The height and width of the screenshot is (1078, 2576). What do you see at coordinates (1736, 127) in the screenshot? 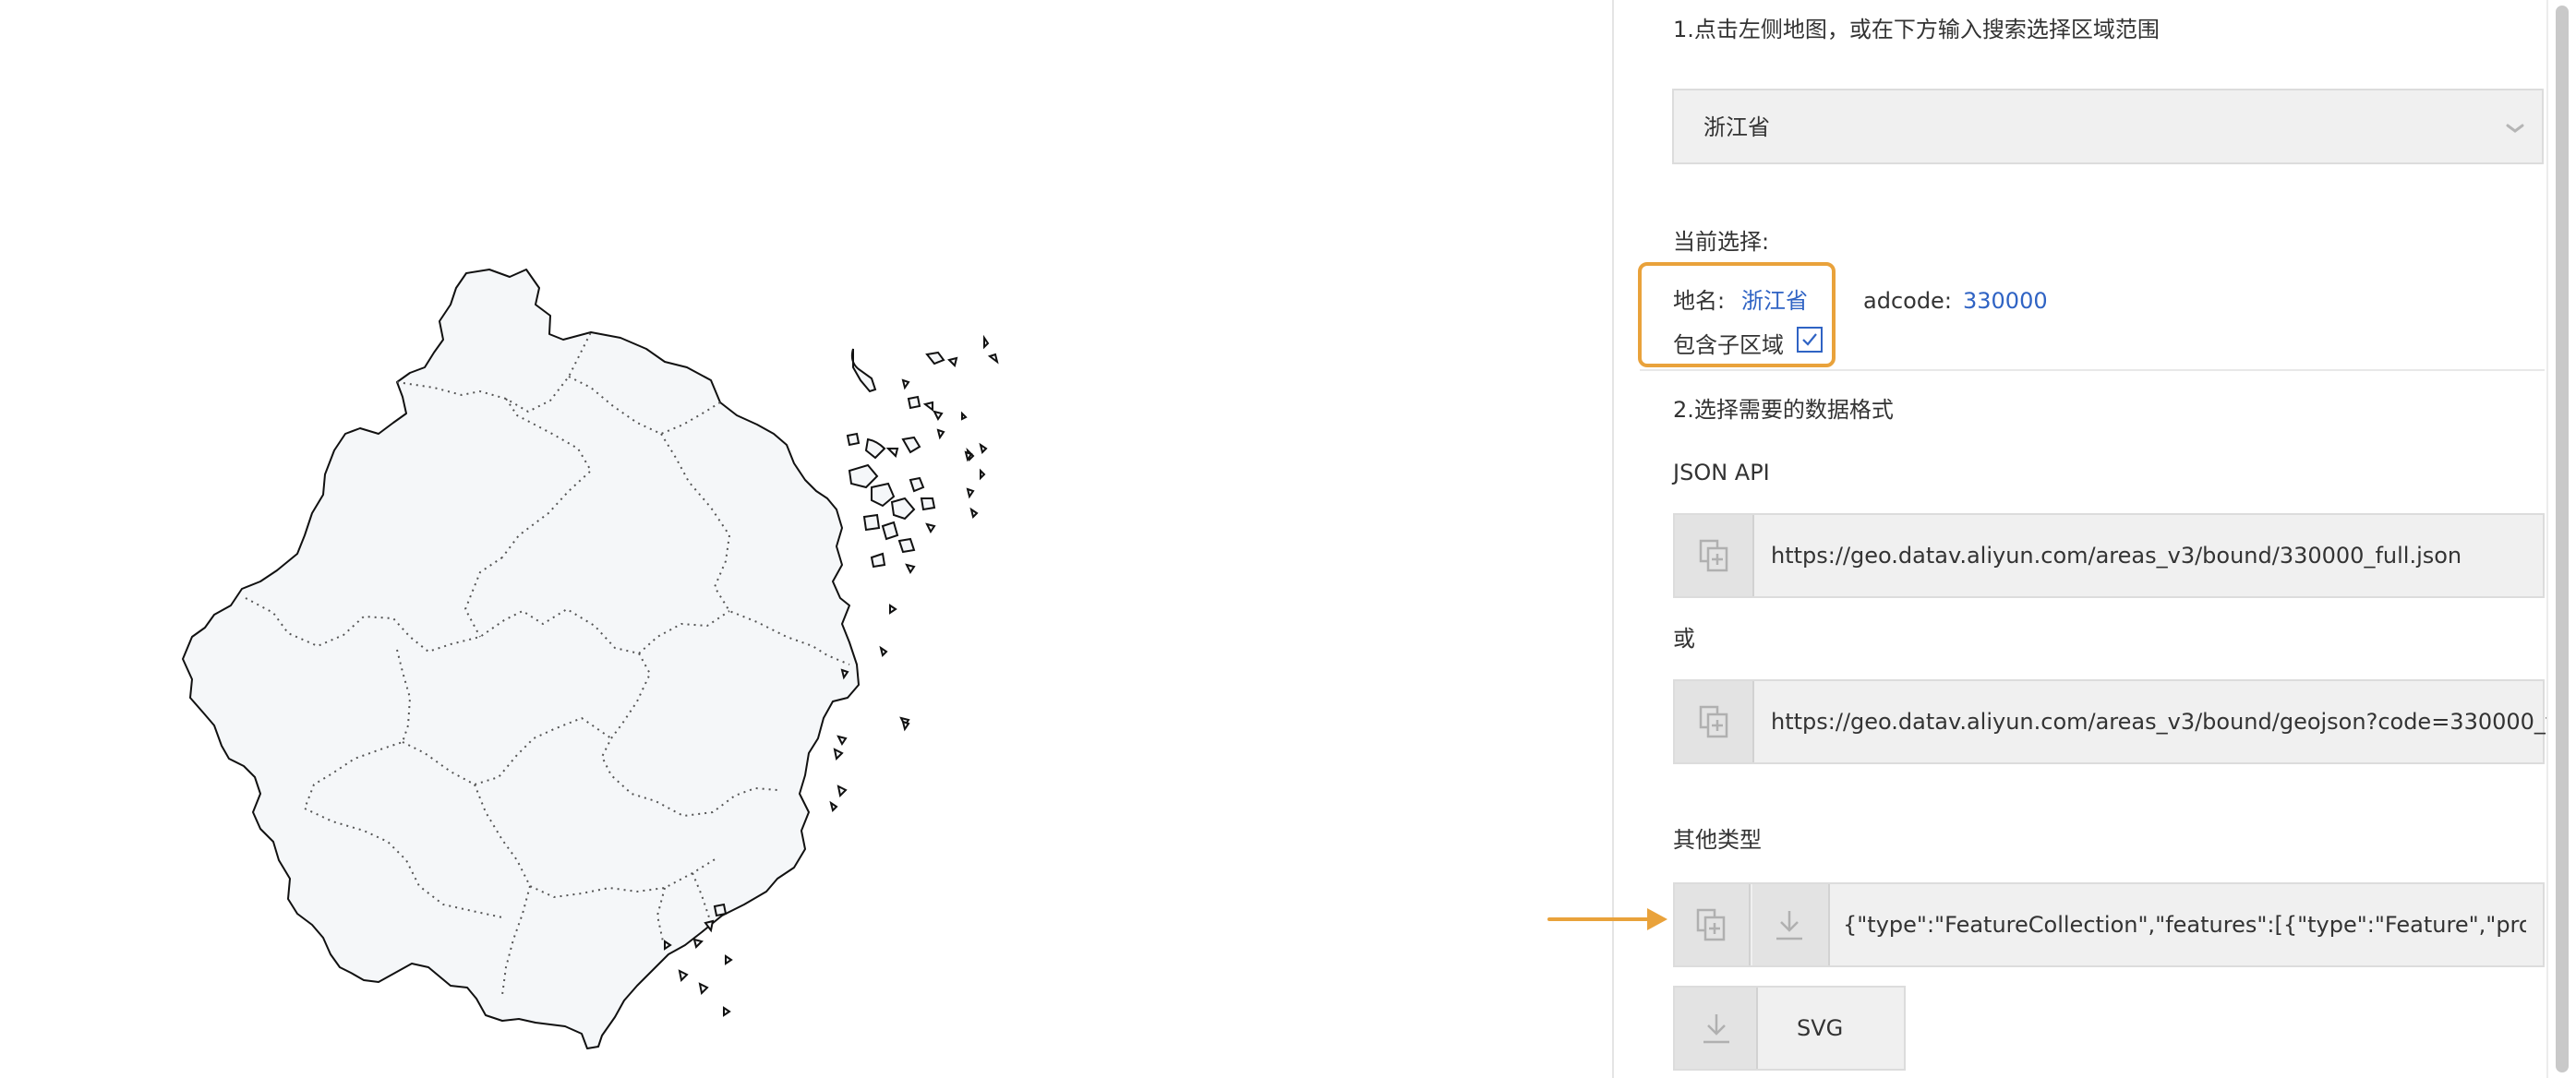
I see `region-select-value: 浙江省` at bounding box center [1736, 127].